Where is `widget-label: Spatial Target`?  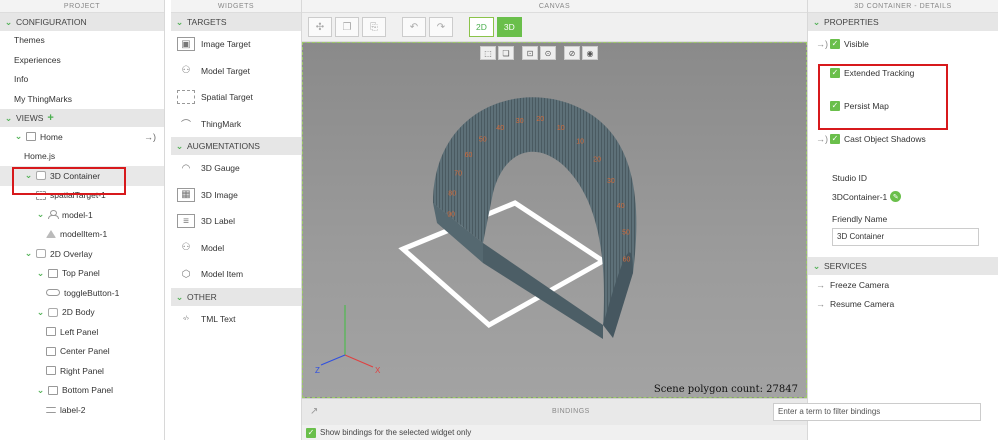 widget-label: Spatial Target is located at coordinates (227, 97).